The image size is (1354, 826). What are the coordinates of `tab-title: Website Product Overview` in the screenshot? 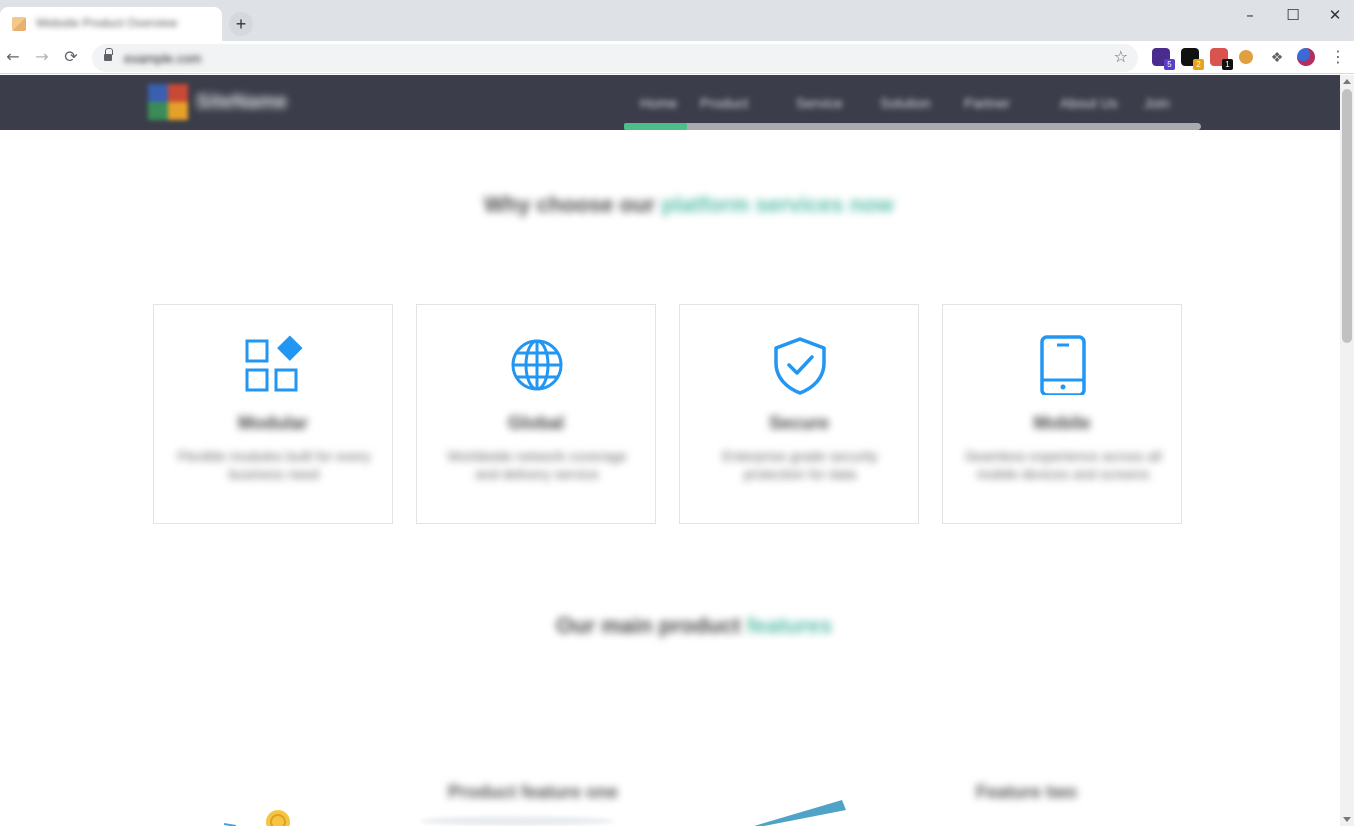 It's located at (107, 23).